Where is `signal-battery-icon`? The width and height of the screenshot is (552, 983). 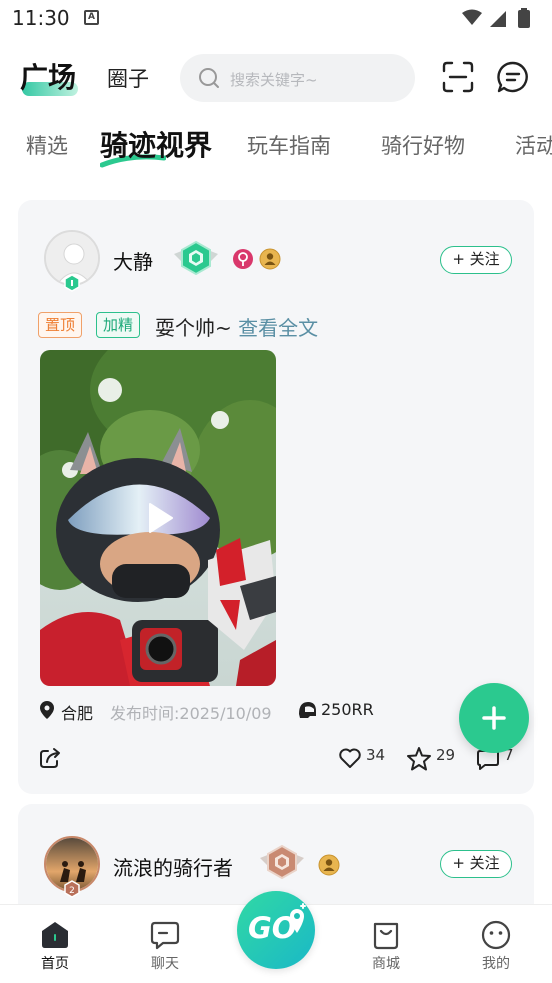 signal-battery-icon is located at coordinates (496, 18).